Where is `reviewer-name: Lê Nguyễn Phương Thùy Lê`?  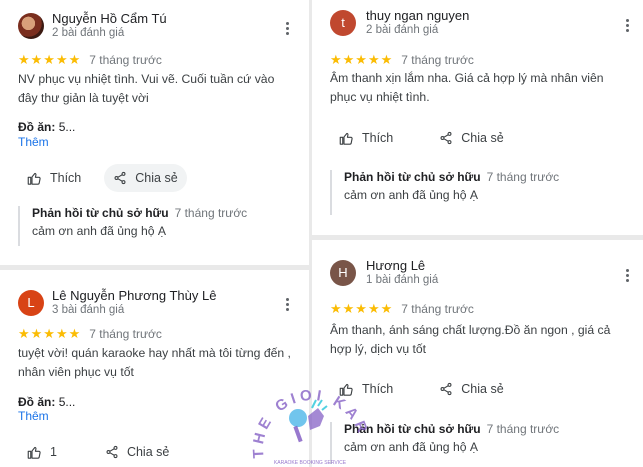 reviewer-name: Lê Nguyễn Phương Thùy Lê is located at coordinates (134, 295).